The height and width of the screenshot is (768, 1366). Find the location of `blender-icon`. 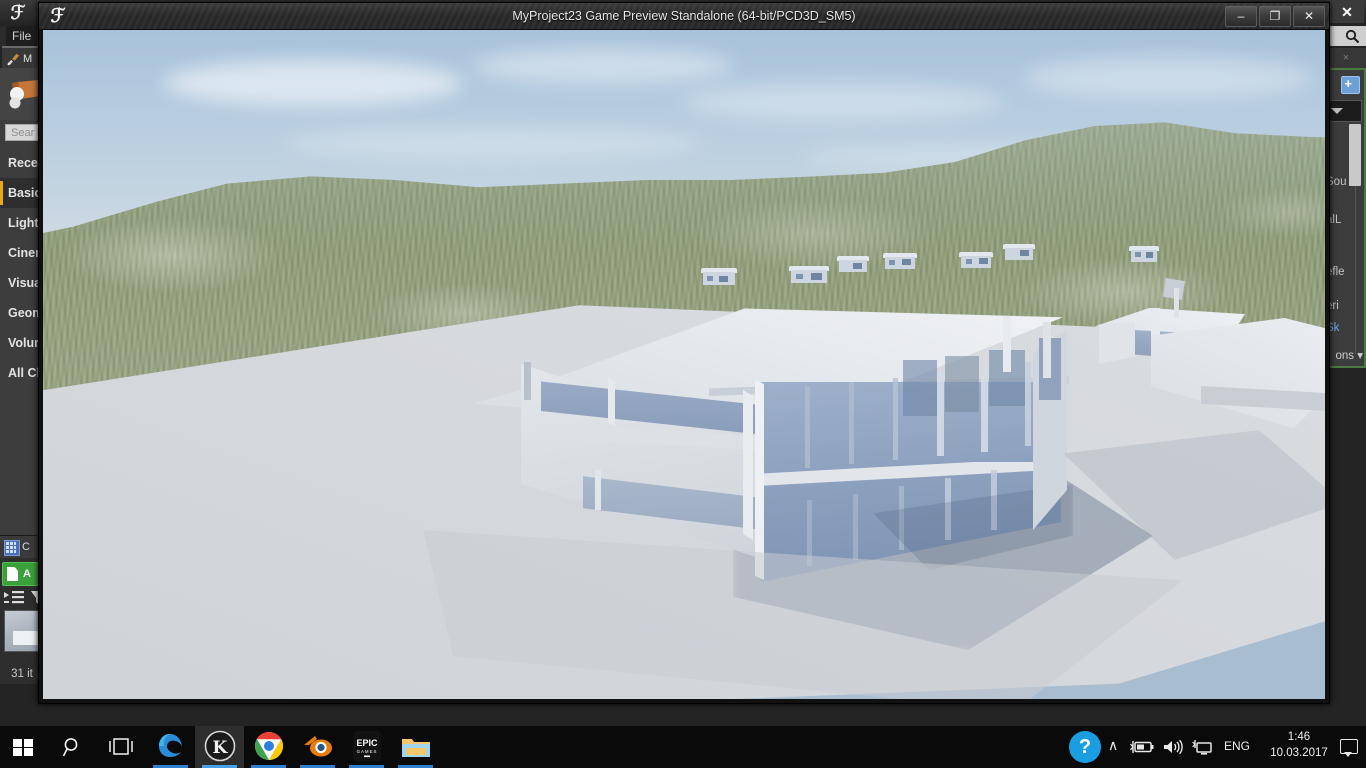

blender-icon is located at coordinates (318, 746).